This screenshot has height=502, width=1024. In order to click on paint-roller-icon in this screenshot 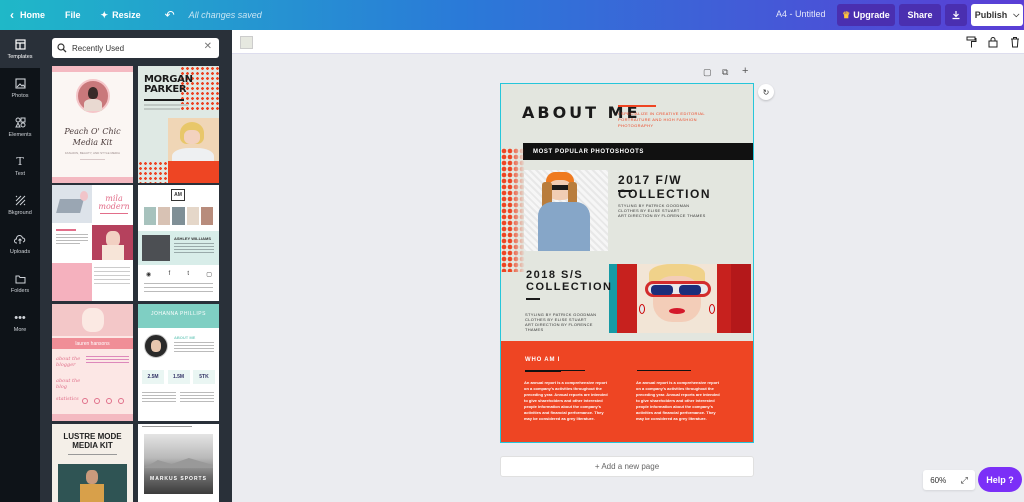, I will do `click(971, 42)`.